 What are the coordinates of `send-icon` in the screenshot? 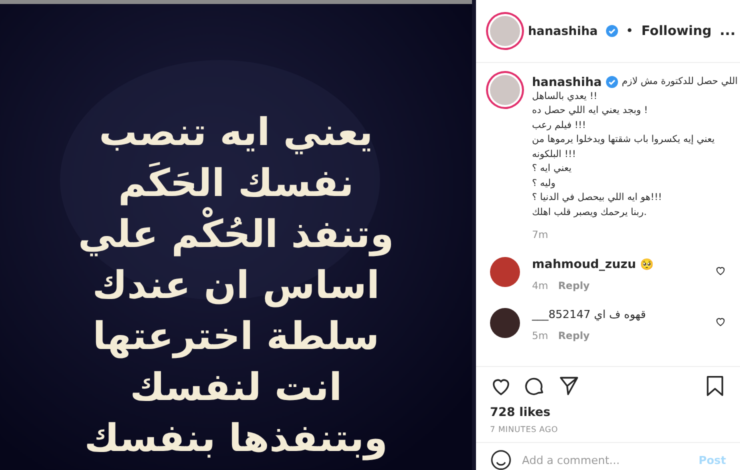 It's located at (569, 386).